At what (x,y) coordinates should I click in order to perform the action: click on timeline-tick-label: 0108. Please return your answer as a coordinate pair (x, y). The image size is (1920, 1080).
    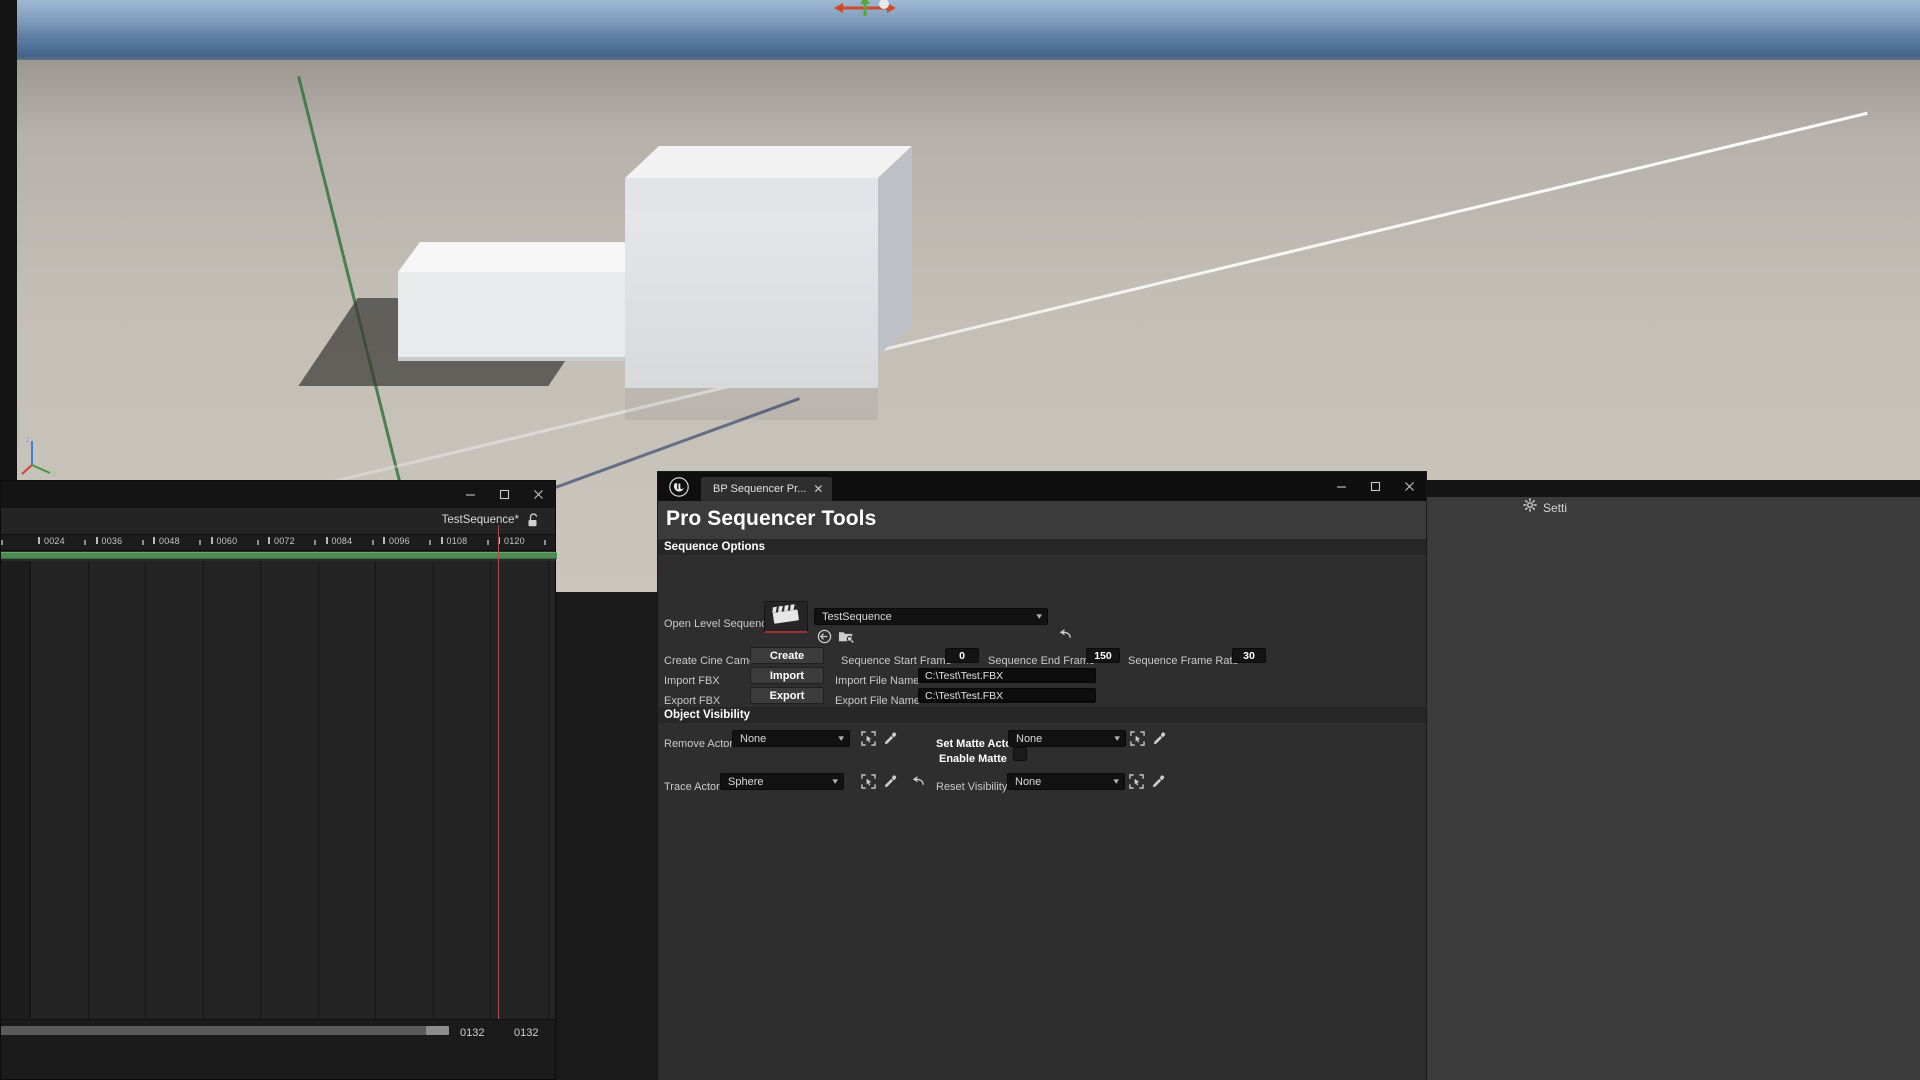
    Looking at the image, I should click on (457, 541).